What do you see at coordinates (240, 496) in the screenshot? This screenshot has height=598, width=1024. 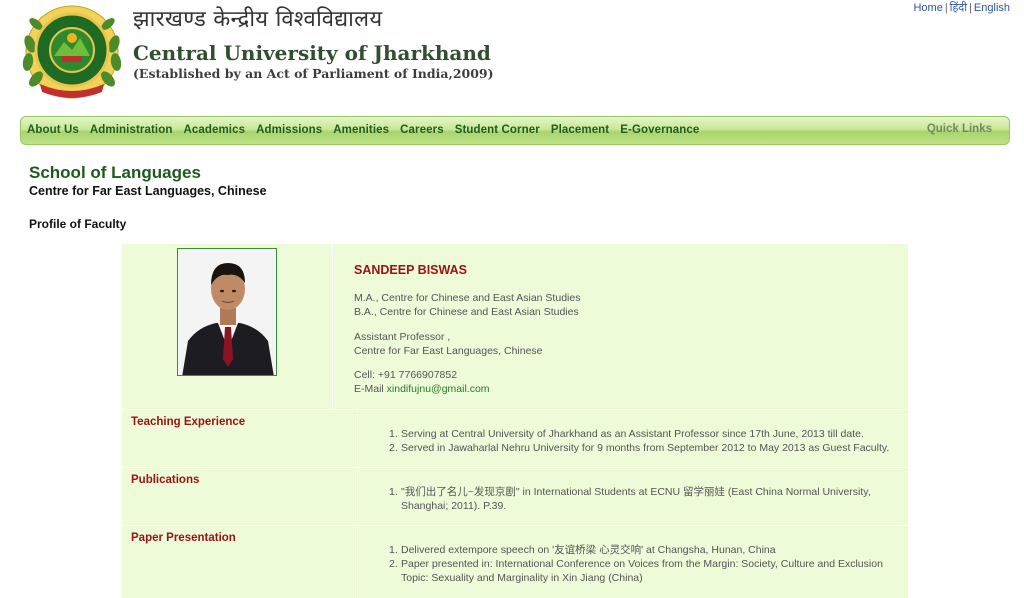 I see `section-label-cell: Publications` at bounding box center [240, 496].